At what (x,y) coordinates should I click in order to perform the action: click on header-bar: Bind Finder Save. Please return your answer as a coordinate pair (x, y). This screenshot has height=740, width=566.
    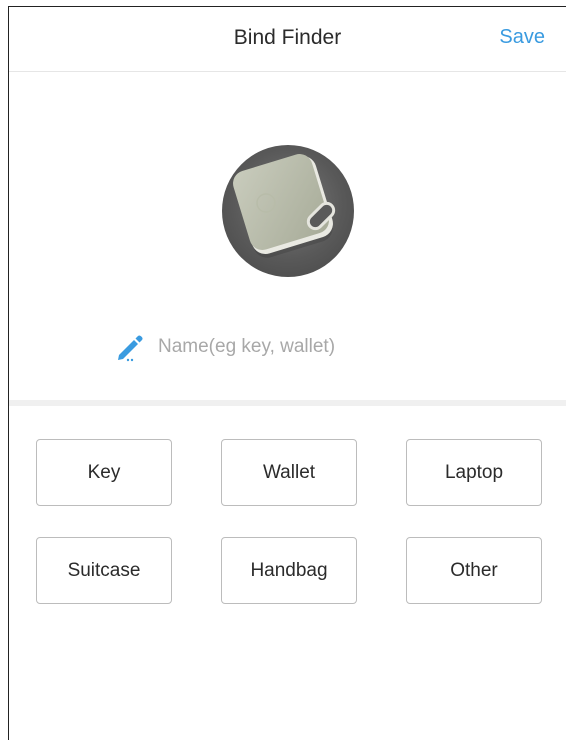
    Looking at the image, I should click on (287, 39).